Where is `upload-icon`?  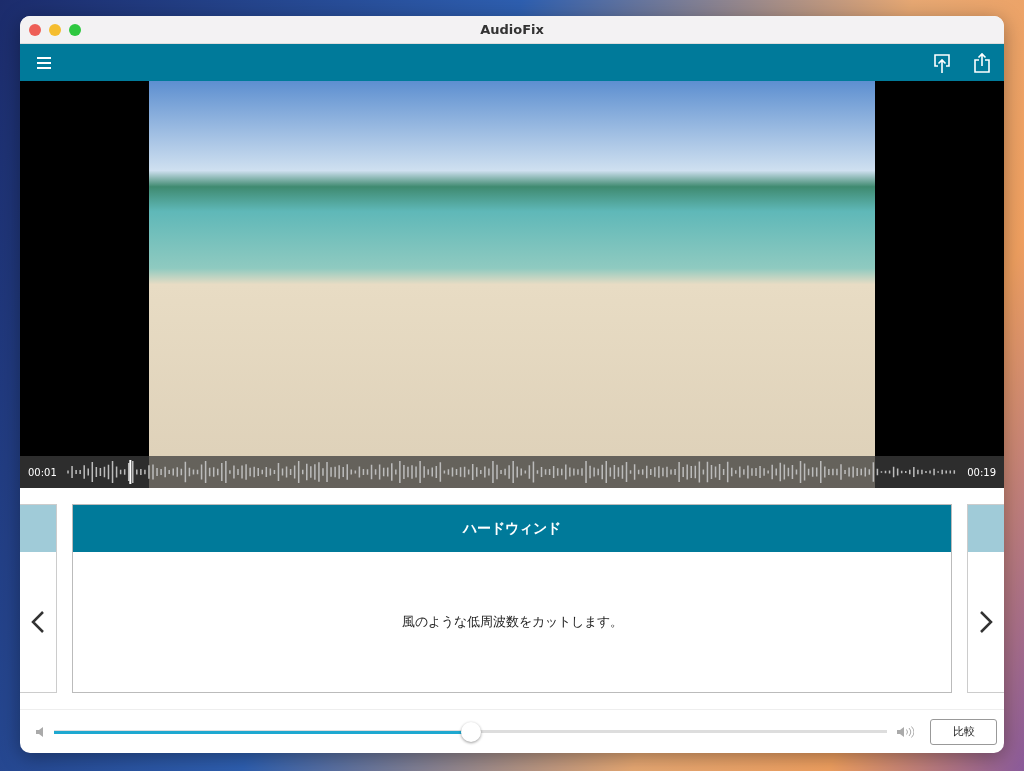 upload-icon is located at coordinates (942, 62).